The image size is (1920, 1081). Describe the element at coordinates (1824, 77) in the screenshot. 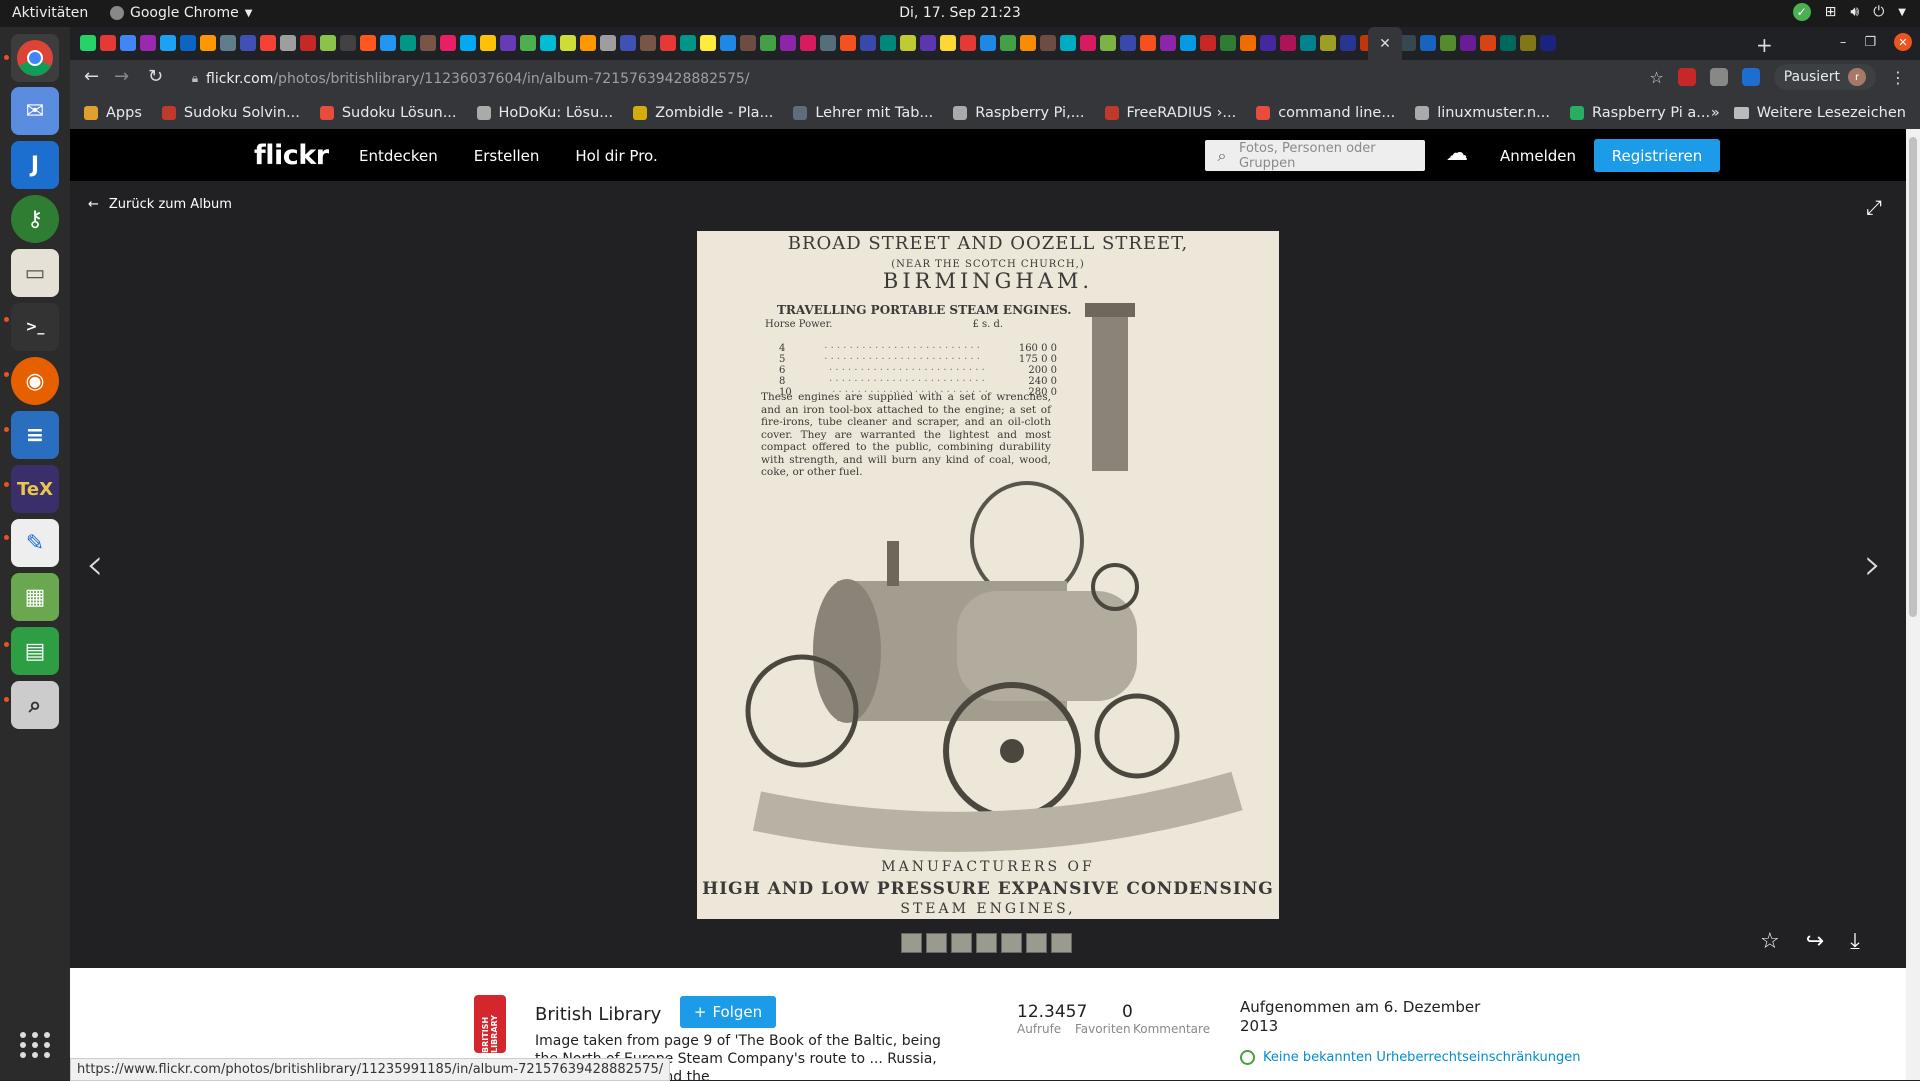

I see `profile-button: Pausiert r` at that location.